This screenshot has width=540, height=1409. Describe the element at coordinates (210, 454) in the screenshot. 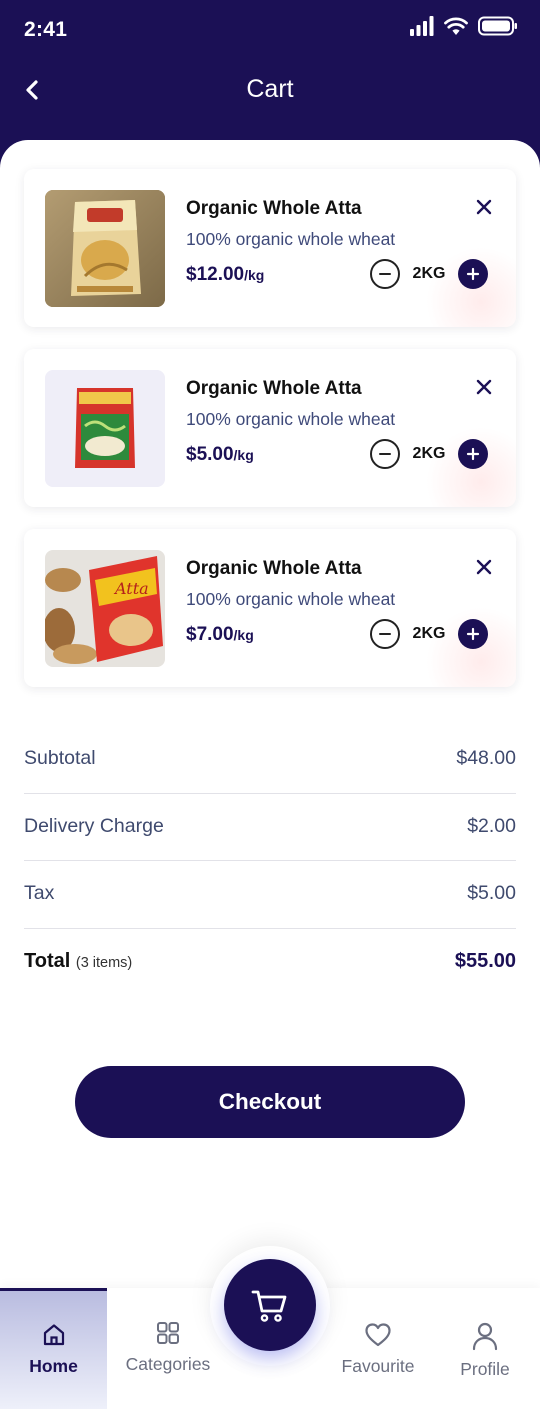

I see `price-value: $5.00` at that location.